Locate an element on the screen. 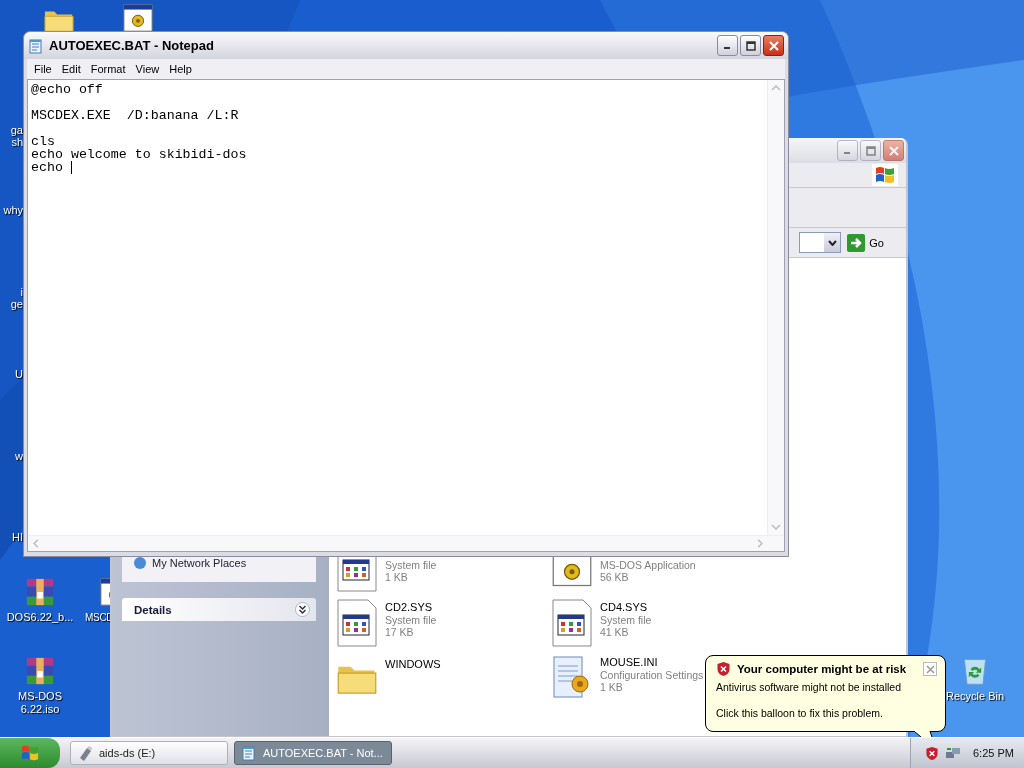 This screenshot has width=1024, height=768. file-name: CD4.SYS is located at coordinates (626, 607).